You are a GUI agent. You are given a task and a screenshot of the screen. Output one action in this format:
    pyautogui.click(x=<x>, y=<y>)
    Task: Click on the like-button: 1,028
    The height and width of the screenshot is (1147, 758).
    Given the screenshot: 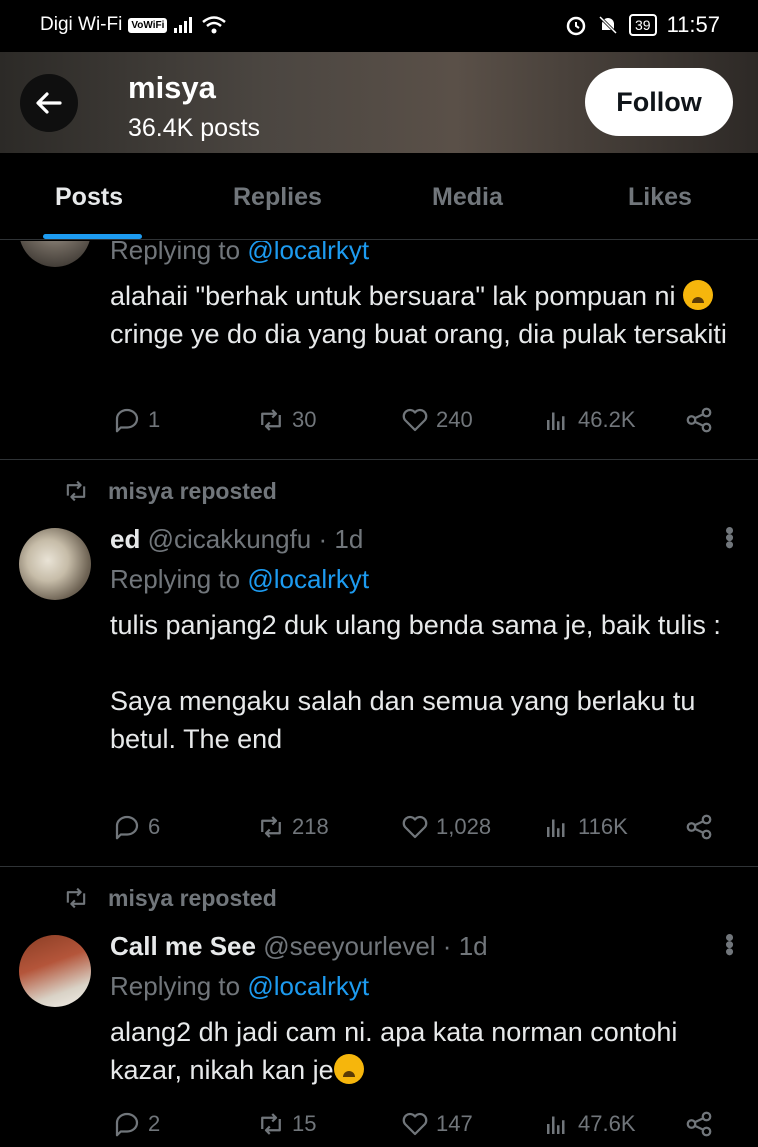 What is the action you would take?
    pyautogui.click(x=445, y=827)
    